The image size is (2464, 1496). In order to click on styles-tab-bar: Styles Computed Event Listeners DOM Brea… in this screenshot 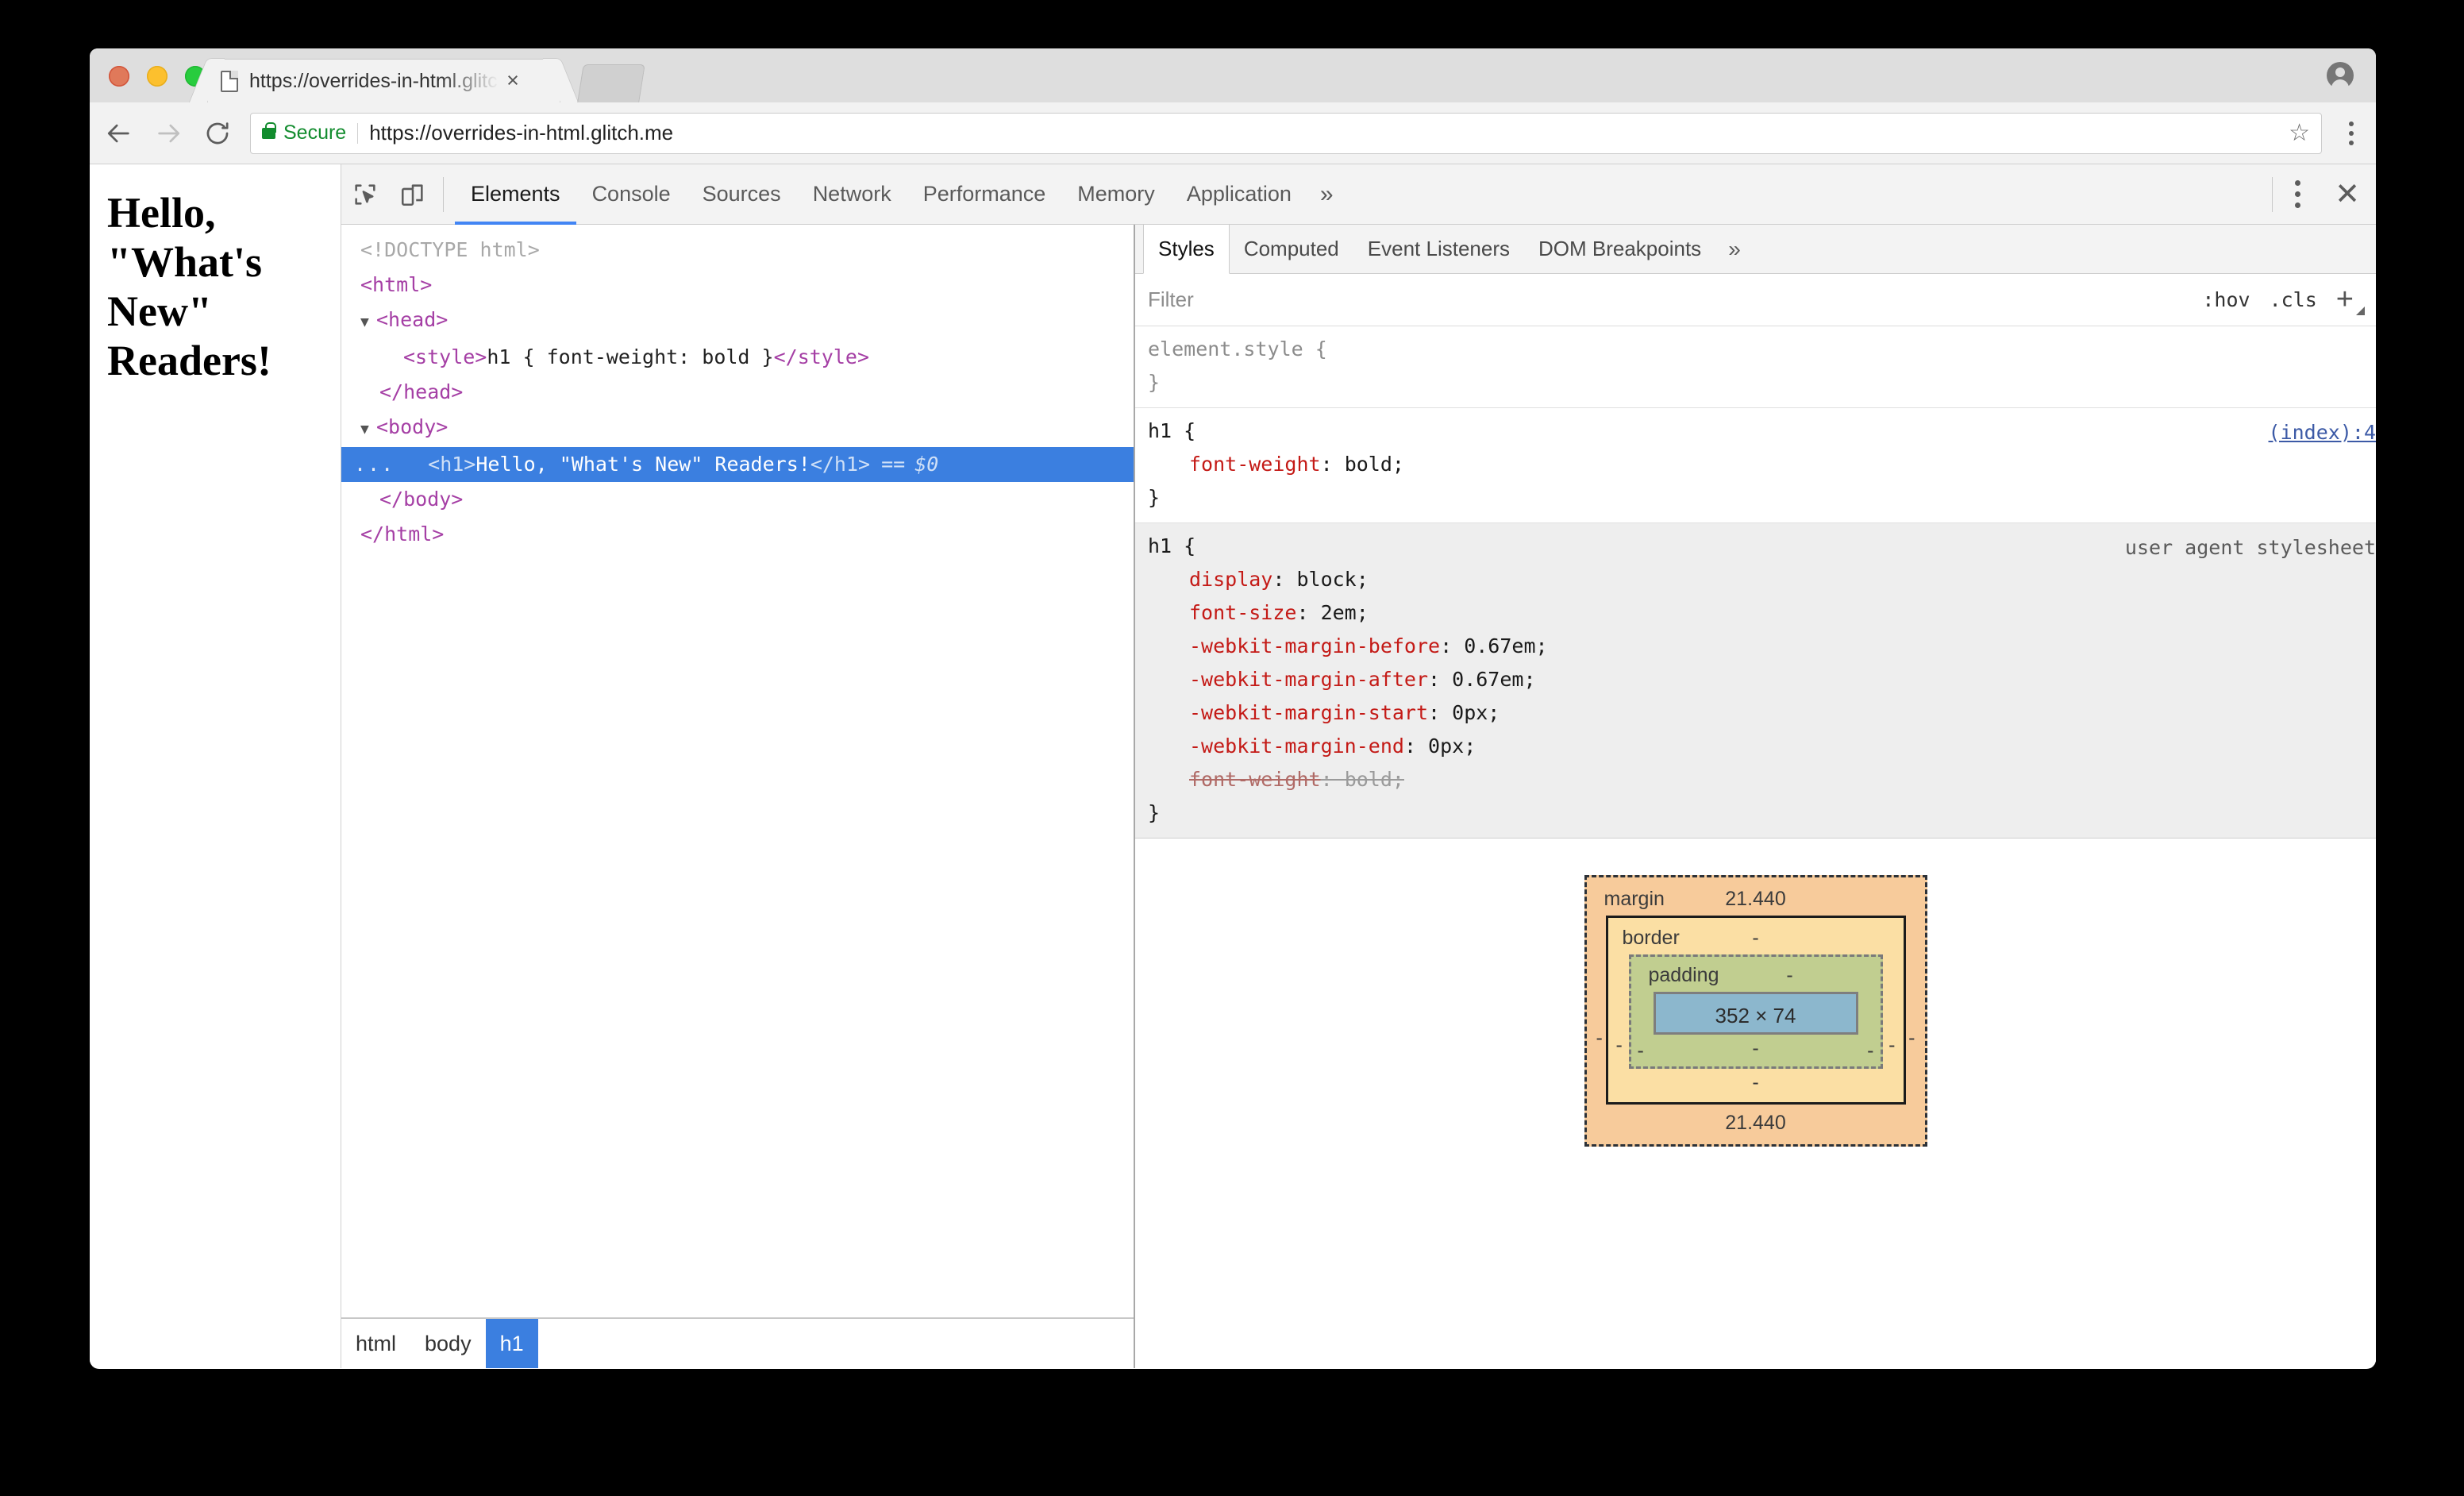, I will do `click(1755, 249)`.